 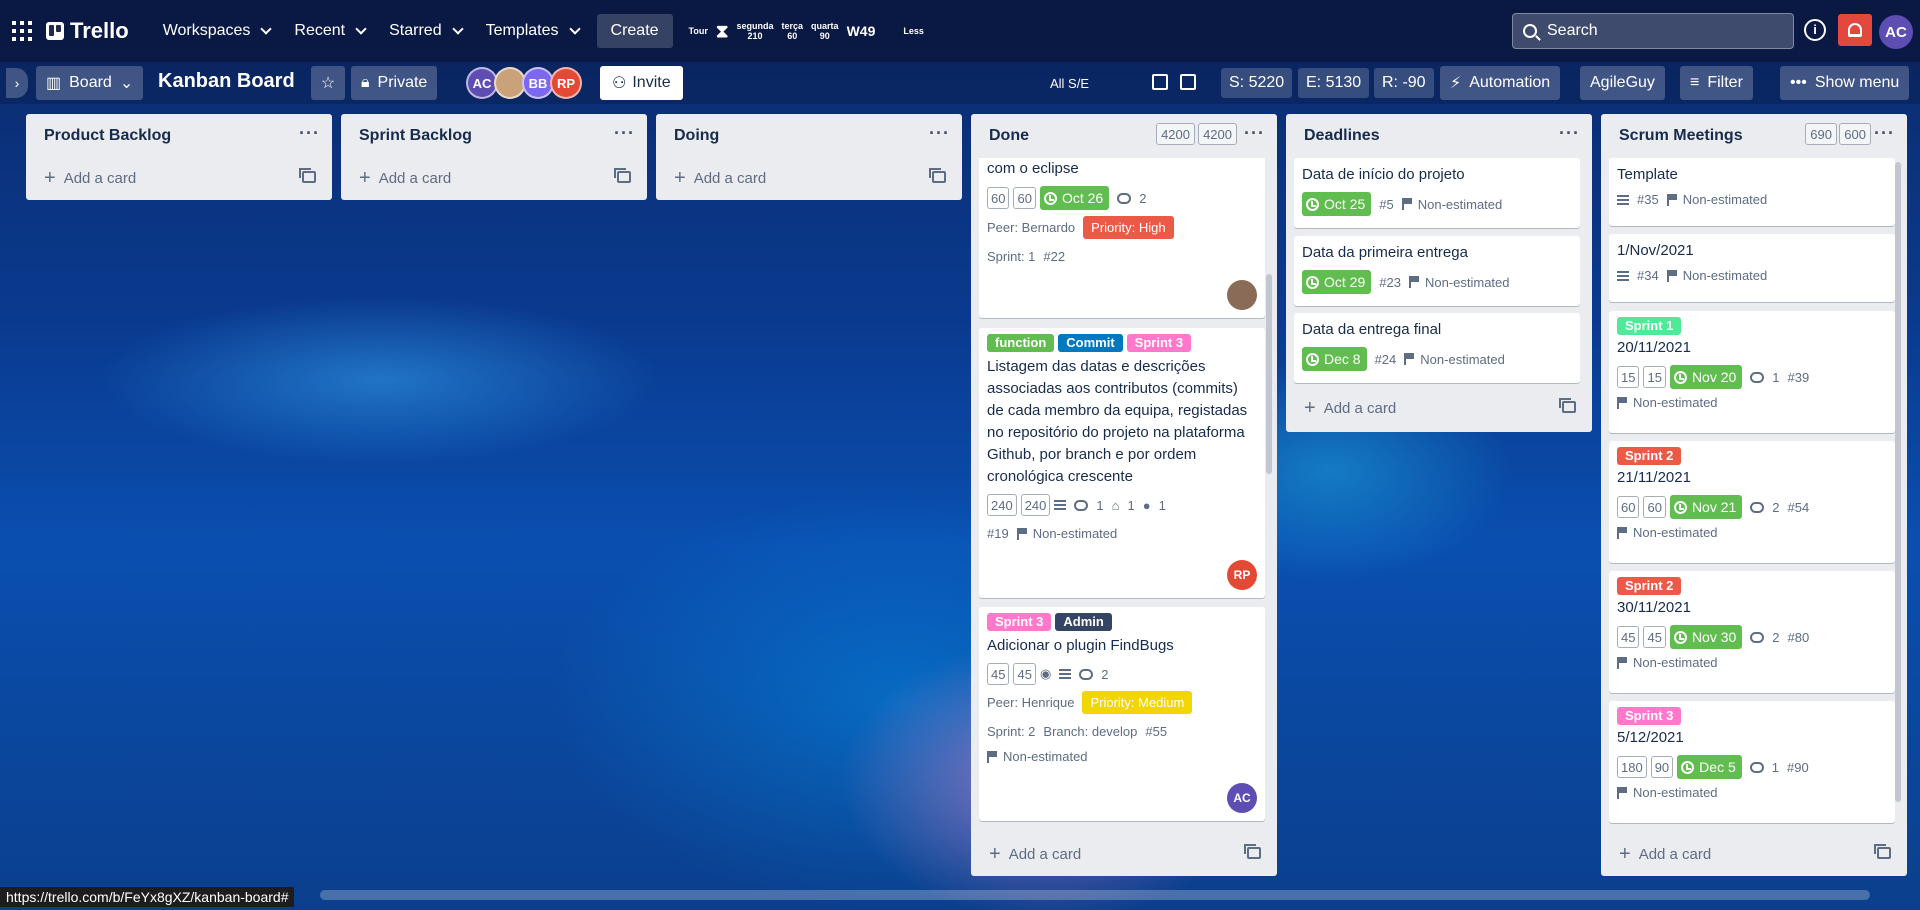 What do you see at coordinates (1105, 674) in the screenshot?
I see `comment-count: 2` at bounding box center [1105, 674].